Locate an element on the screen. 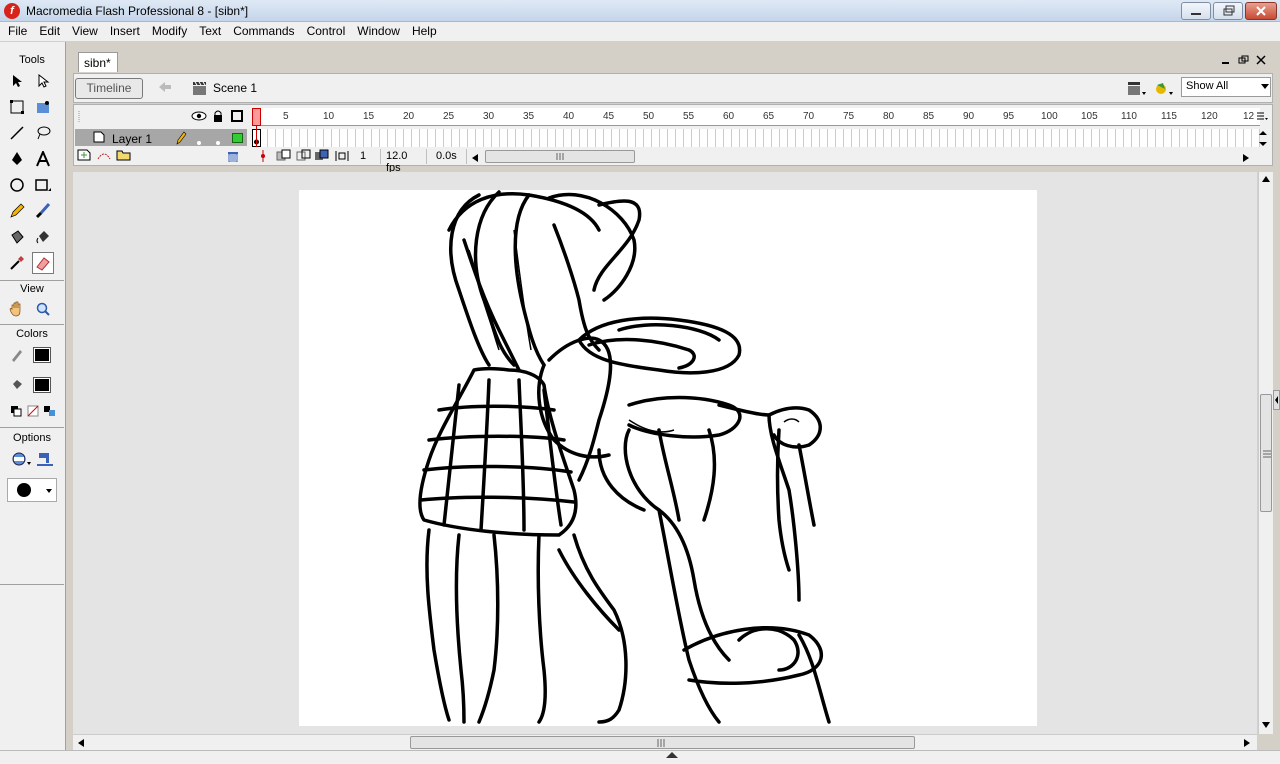  folder-icon is located at coordinates (123, 155).